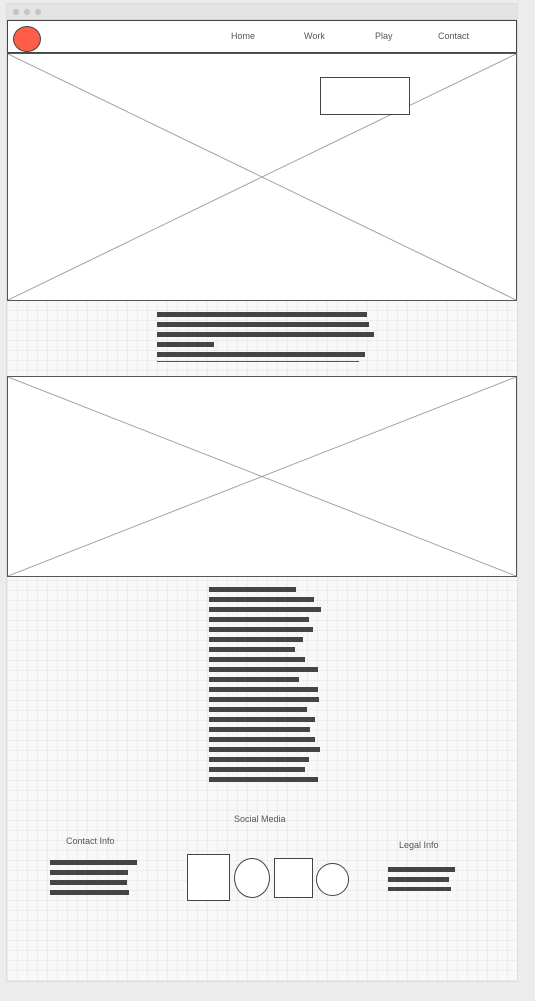 The height and width of the screenshot is (1001, 535). What do you see at coordinates (419, 845) in the screenshot?
I see `legal-info-heading: Legal Info` at bounding box center [419, 845].